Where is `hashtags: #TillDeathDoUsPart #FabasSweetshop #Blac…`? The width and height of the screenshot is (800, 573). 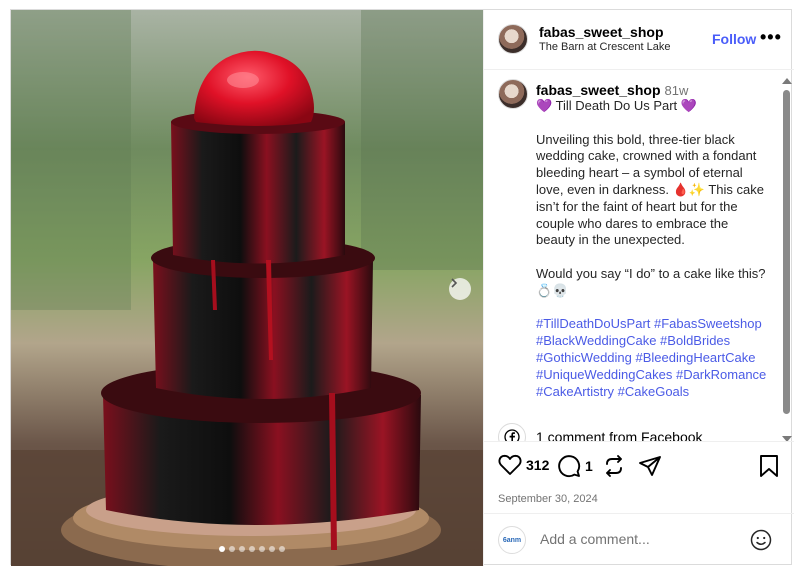 hashtags: #TillDeathDoUsPart #FabasSweetshop #Blac… is located at coordinates (652, 358).